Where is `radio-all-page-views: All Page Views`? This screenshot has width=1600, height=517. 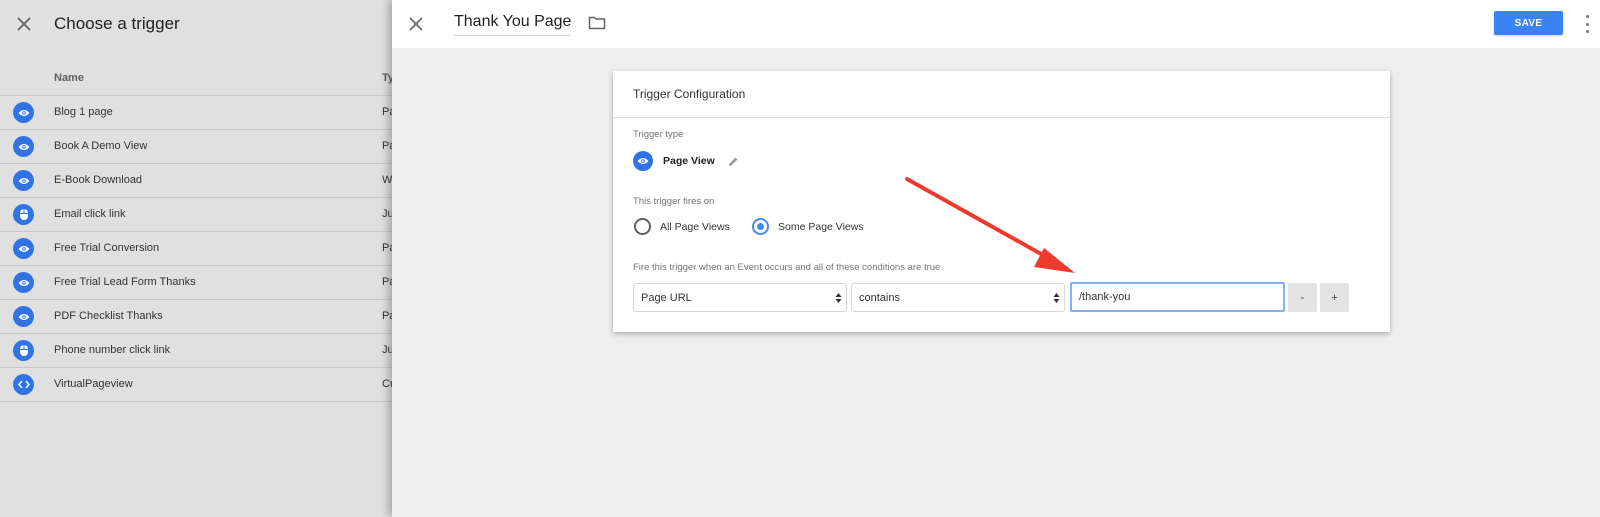 radio-all-page-views: All Page Views is located at coordinates (682, 226).